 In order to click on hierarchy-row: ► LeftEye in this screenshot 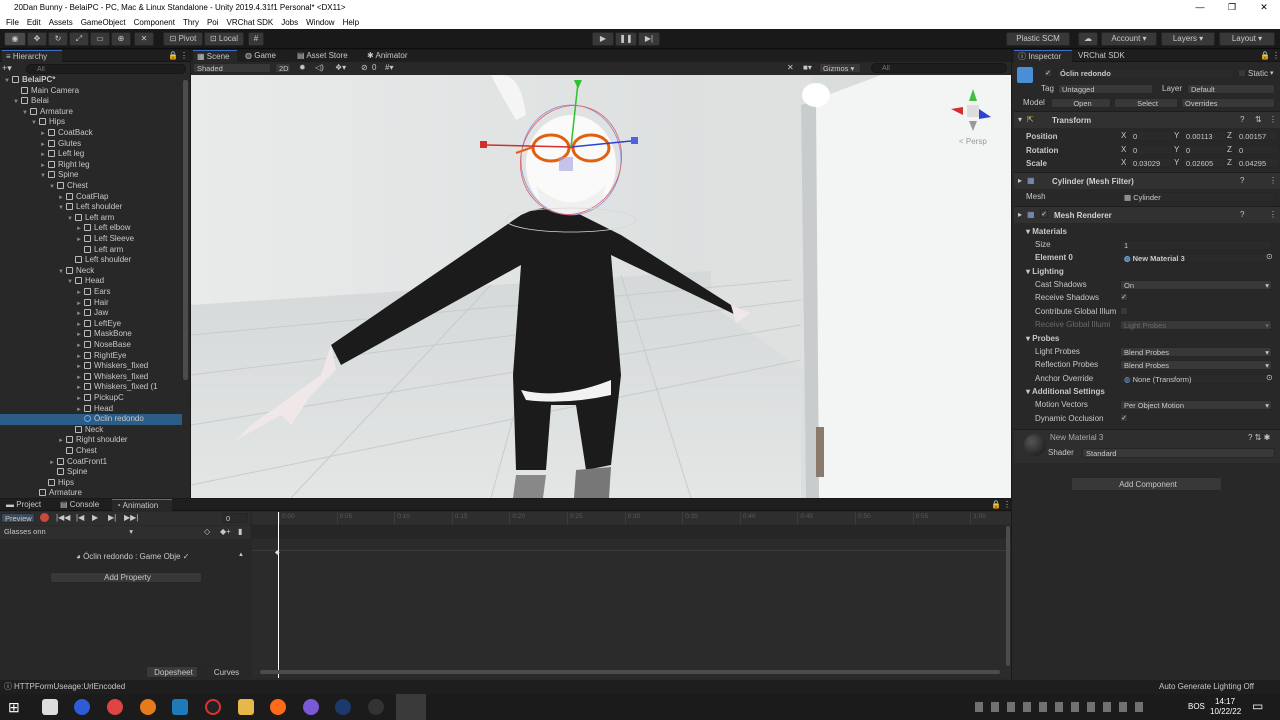, I will do `click(91, 324)`.